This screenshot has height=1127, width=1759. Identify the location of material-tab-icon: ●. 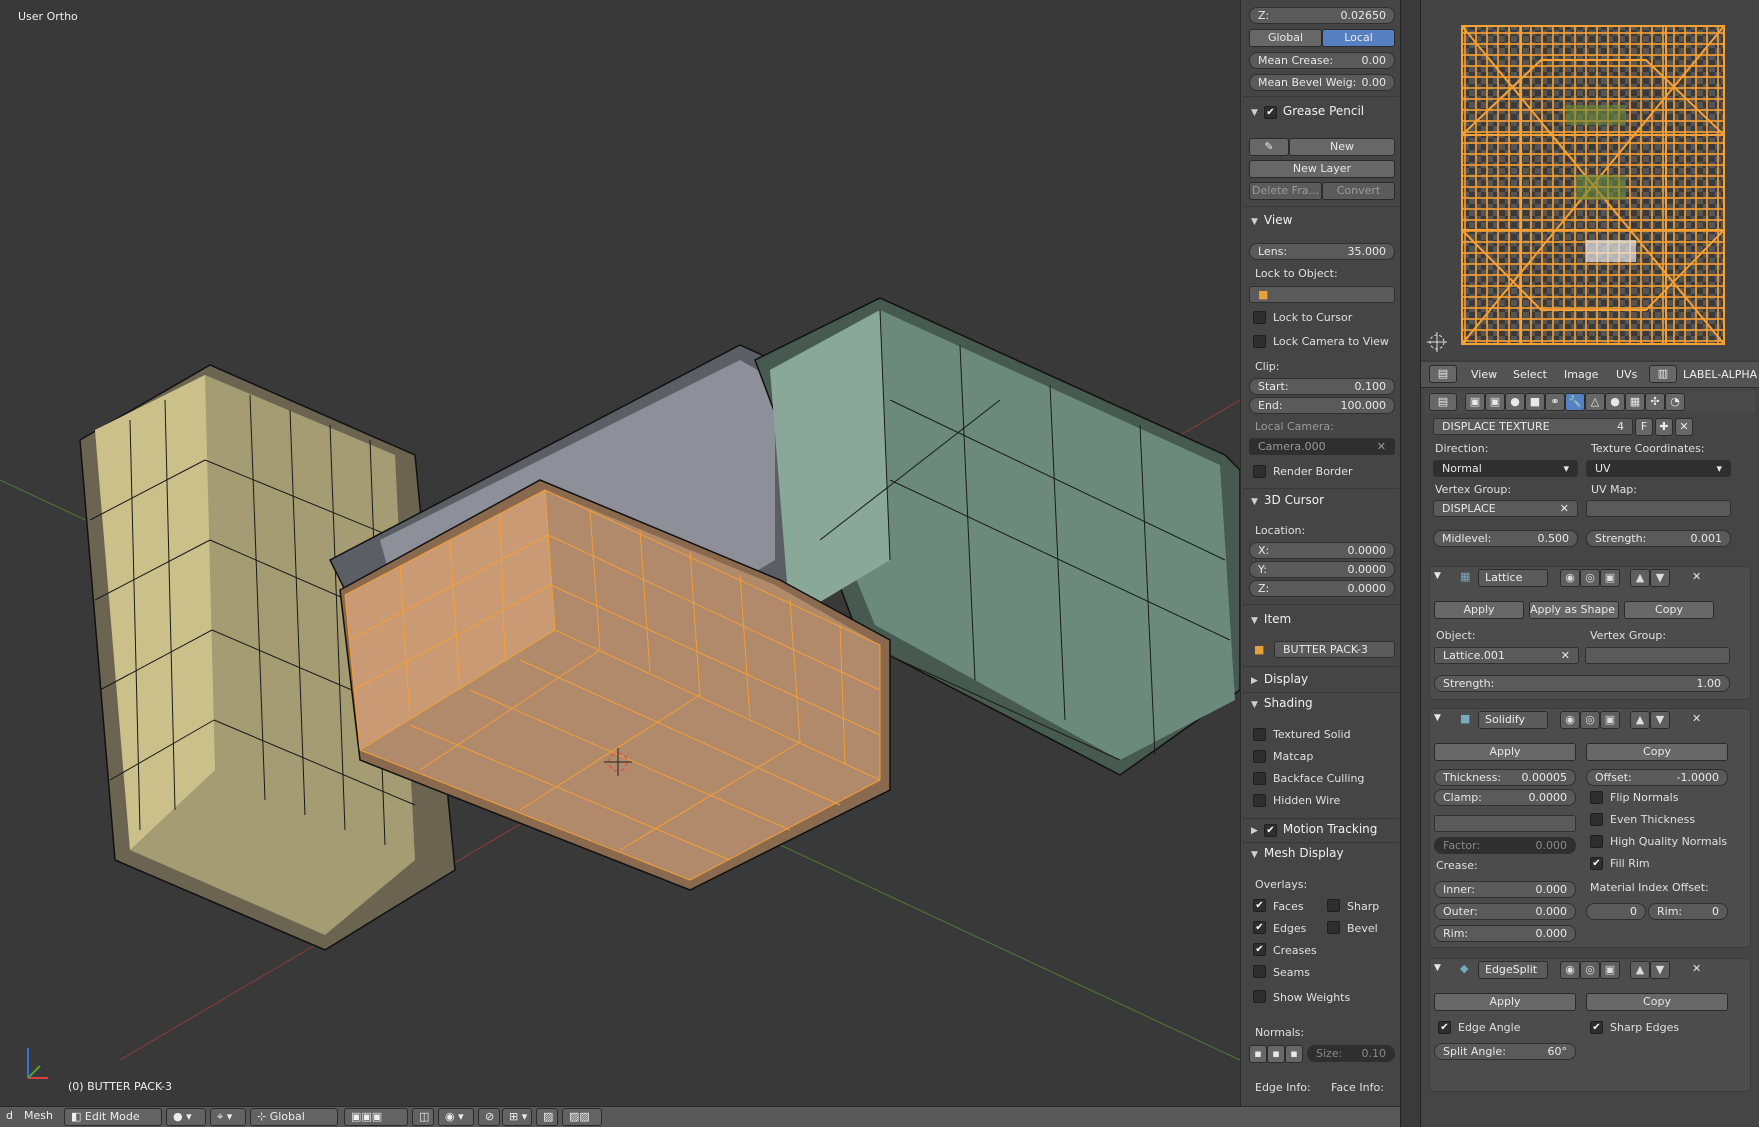
(1615, 402).